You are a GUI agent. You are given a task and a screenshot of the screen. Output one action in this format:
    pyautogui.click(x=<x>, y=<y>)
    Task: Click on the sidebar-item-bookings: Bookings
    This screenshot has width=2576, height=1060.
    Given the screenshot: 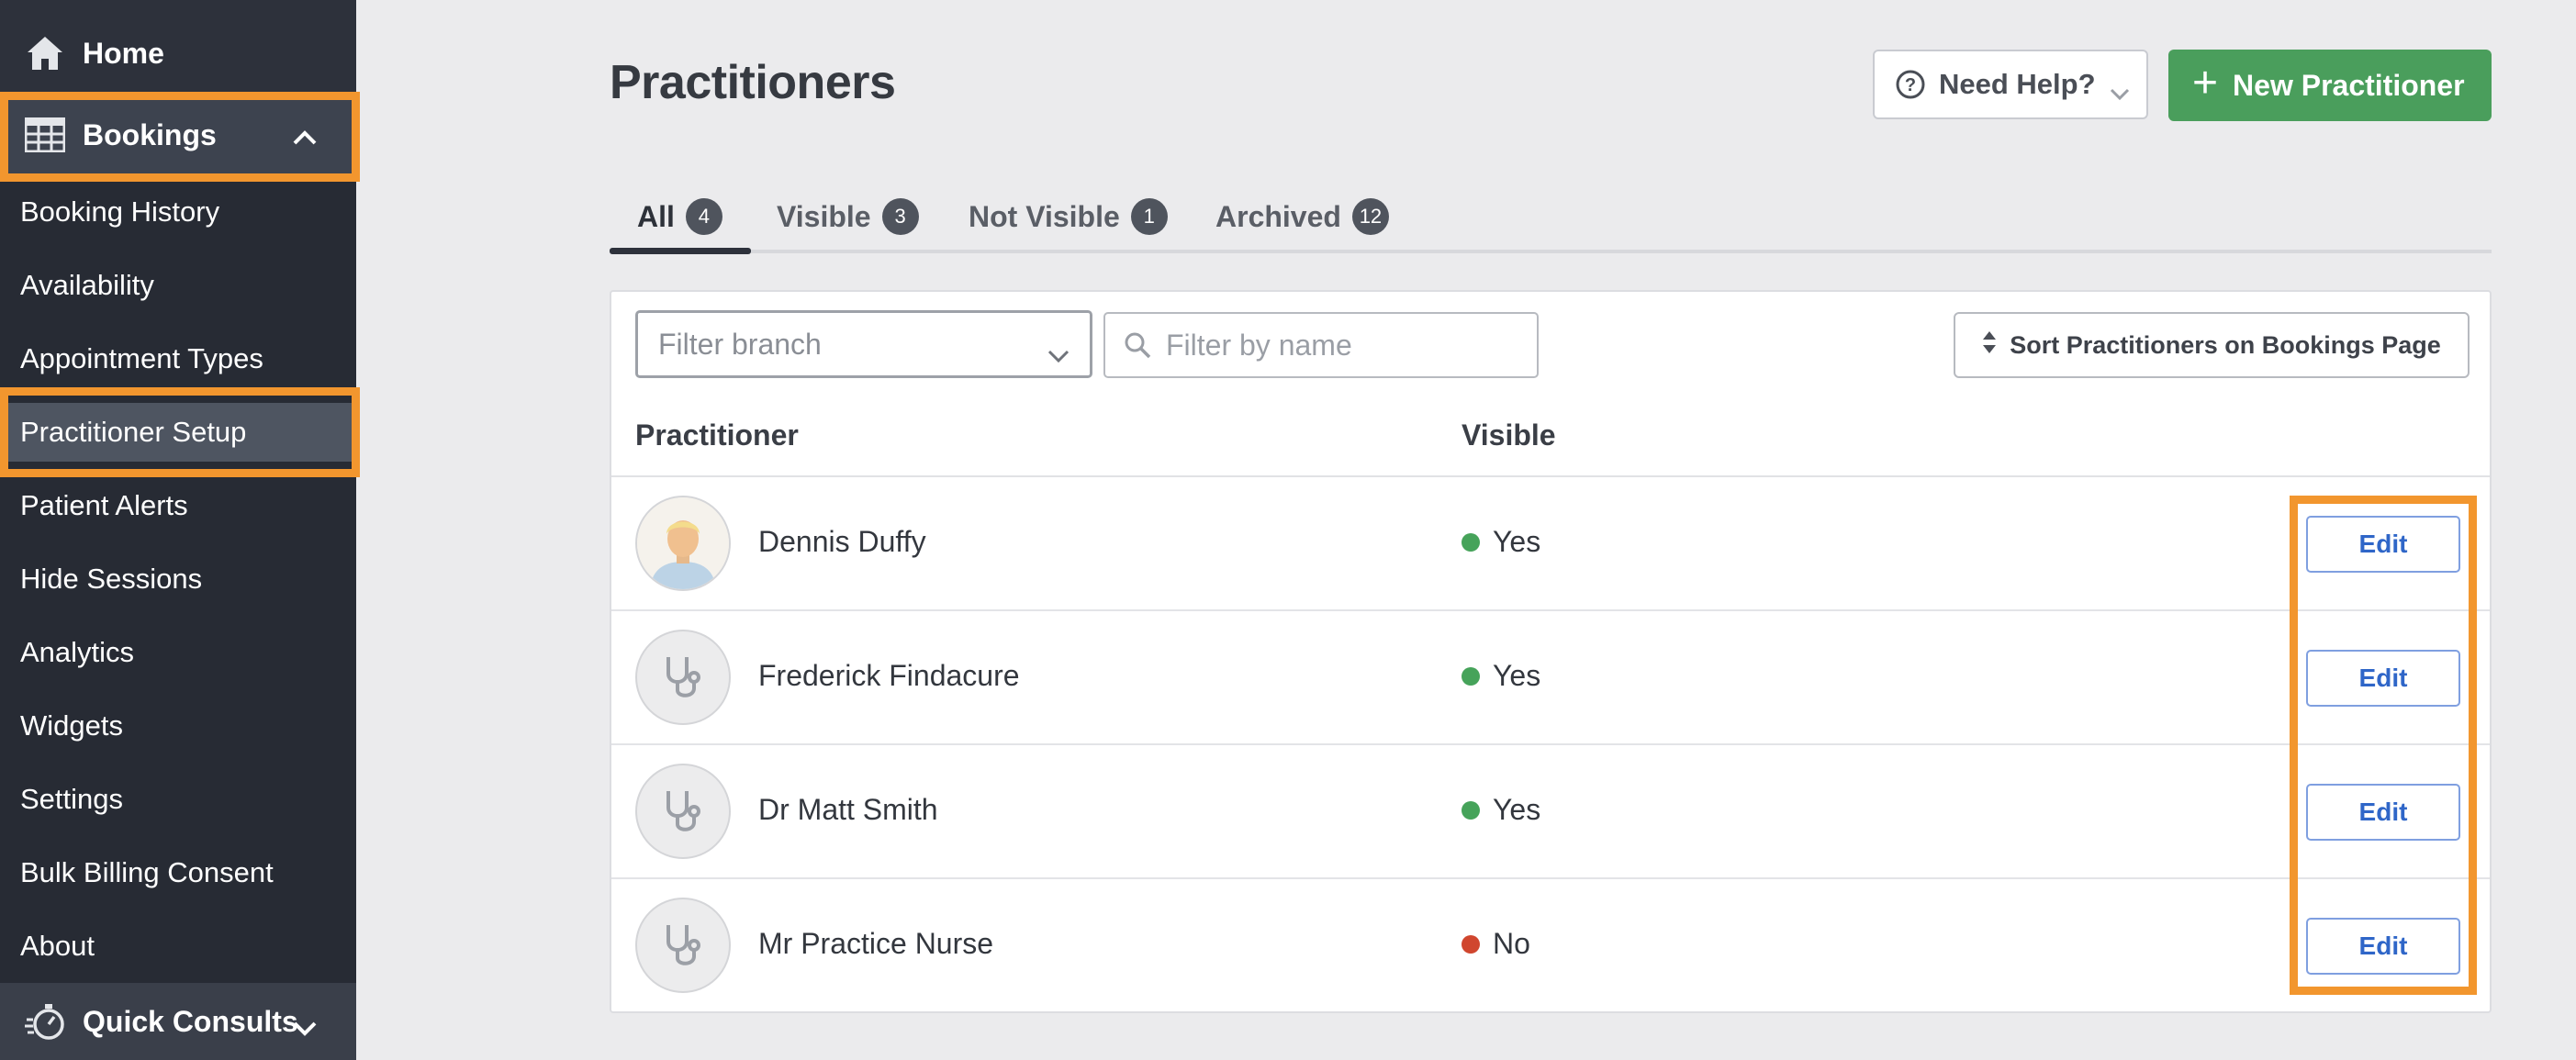 What is the action you would take?
    pyautogui.click(x=178, y=135)
    